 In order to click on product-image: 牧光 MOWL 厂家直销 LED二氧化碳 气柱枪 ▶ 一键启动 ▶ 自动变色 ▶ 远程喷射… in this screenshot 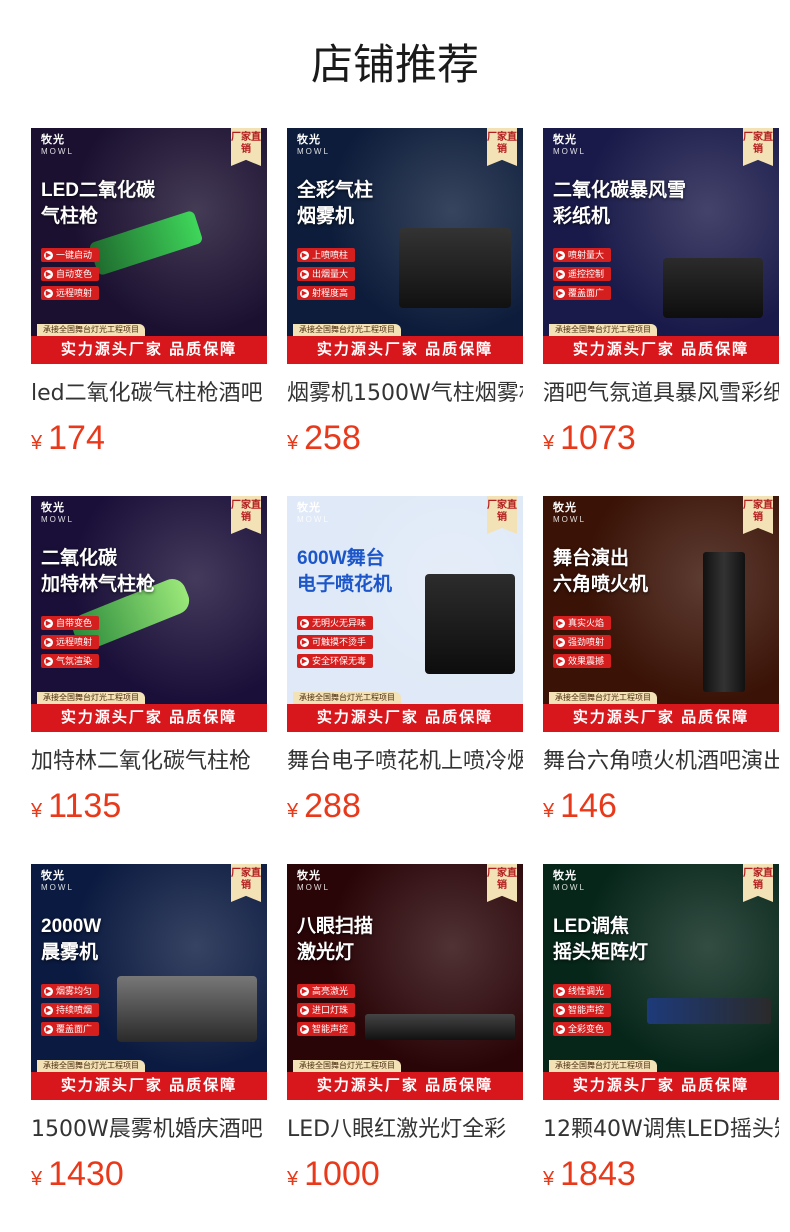, I will do `click(149, 246)`.